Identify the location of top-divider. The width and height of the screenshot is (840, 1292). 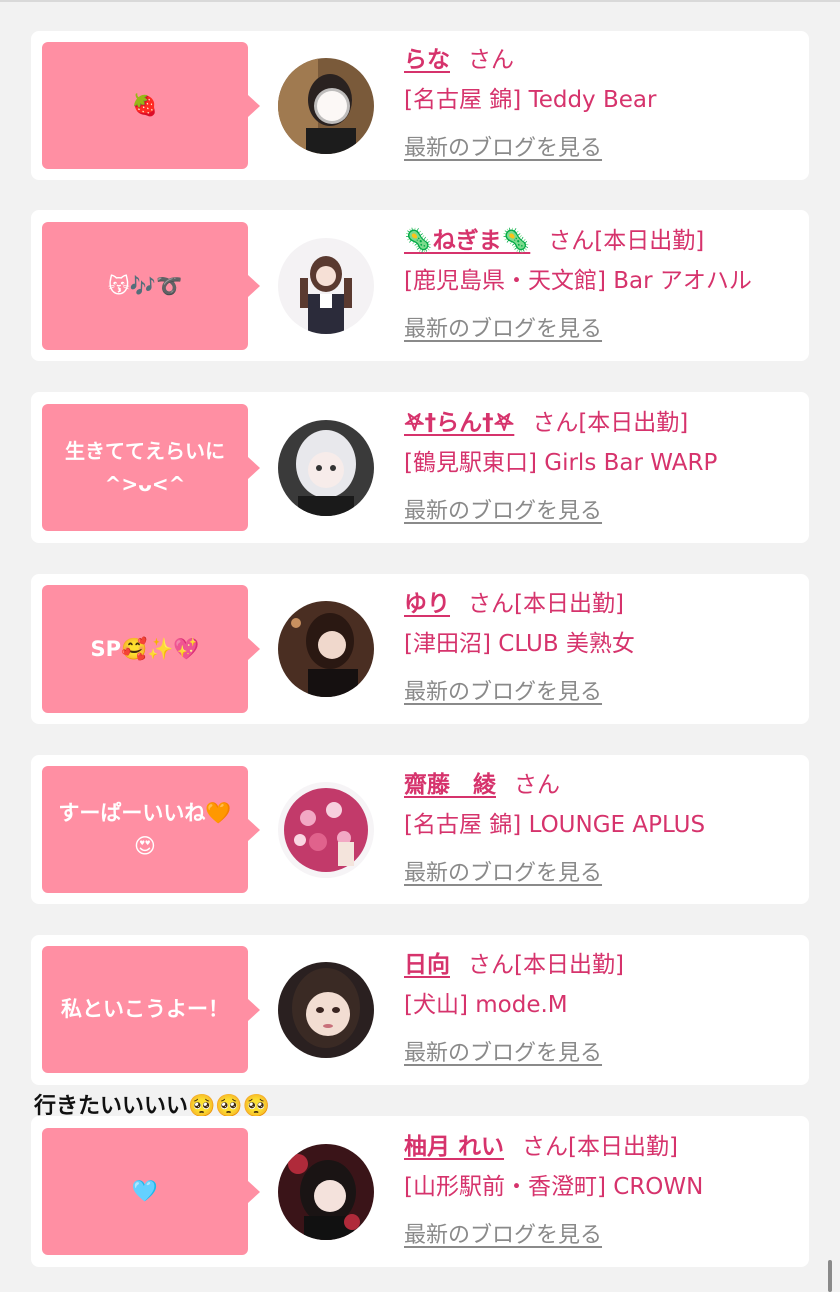
(420, 1).